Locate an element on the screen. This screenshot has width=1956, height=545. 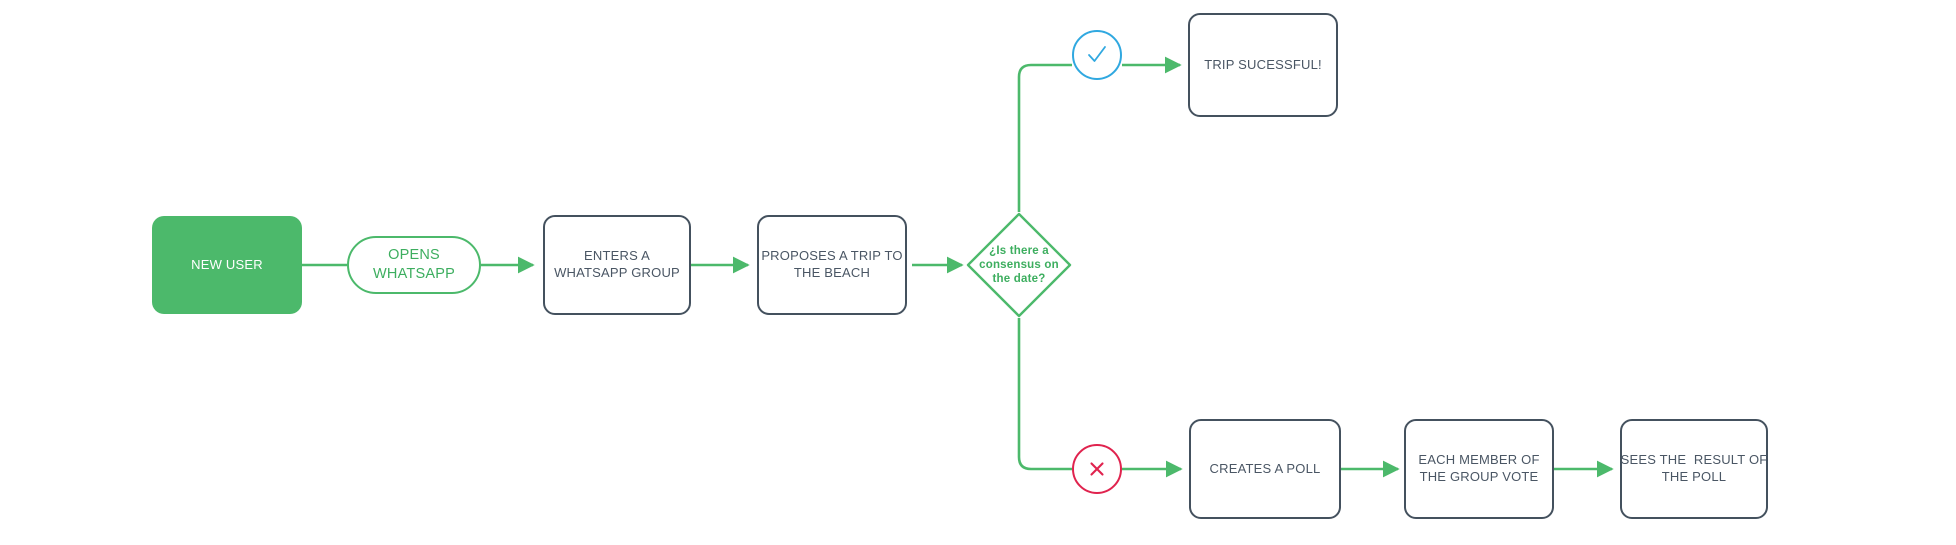
edge-decision-to-yes-gate is located at coordinates (1044, 137).